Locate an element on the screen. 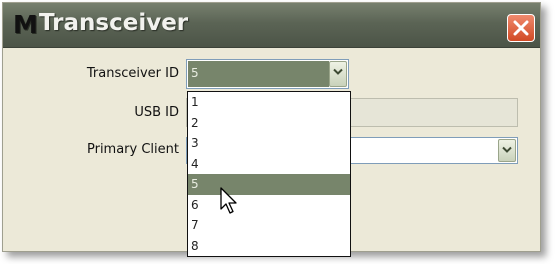  dropdown-option: 8 is located at coordinates (269, 246).